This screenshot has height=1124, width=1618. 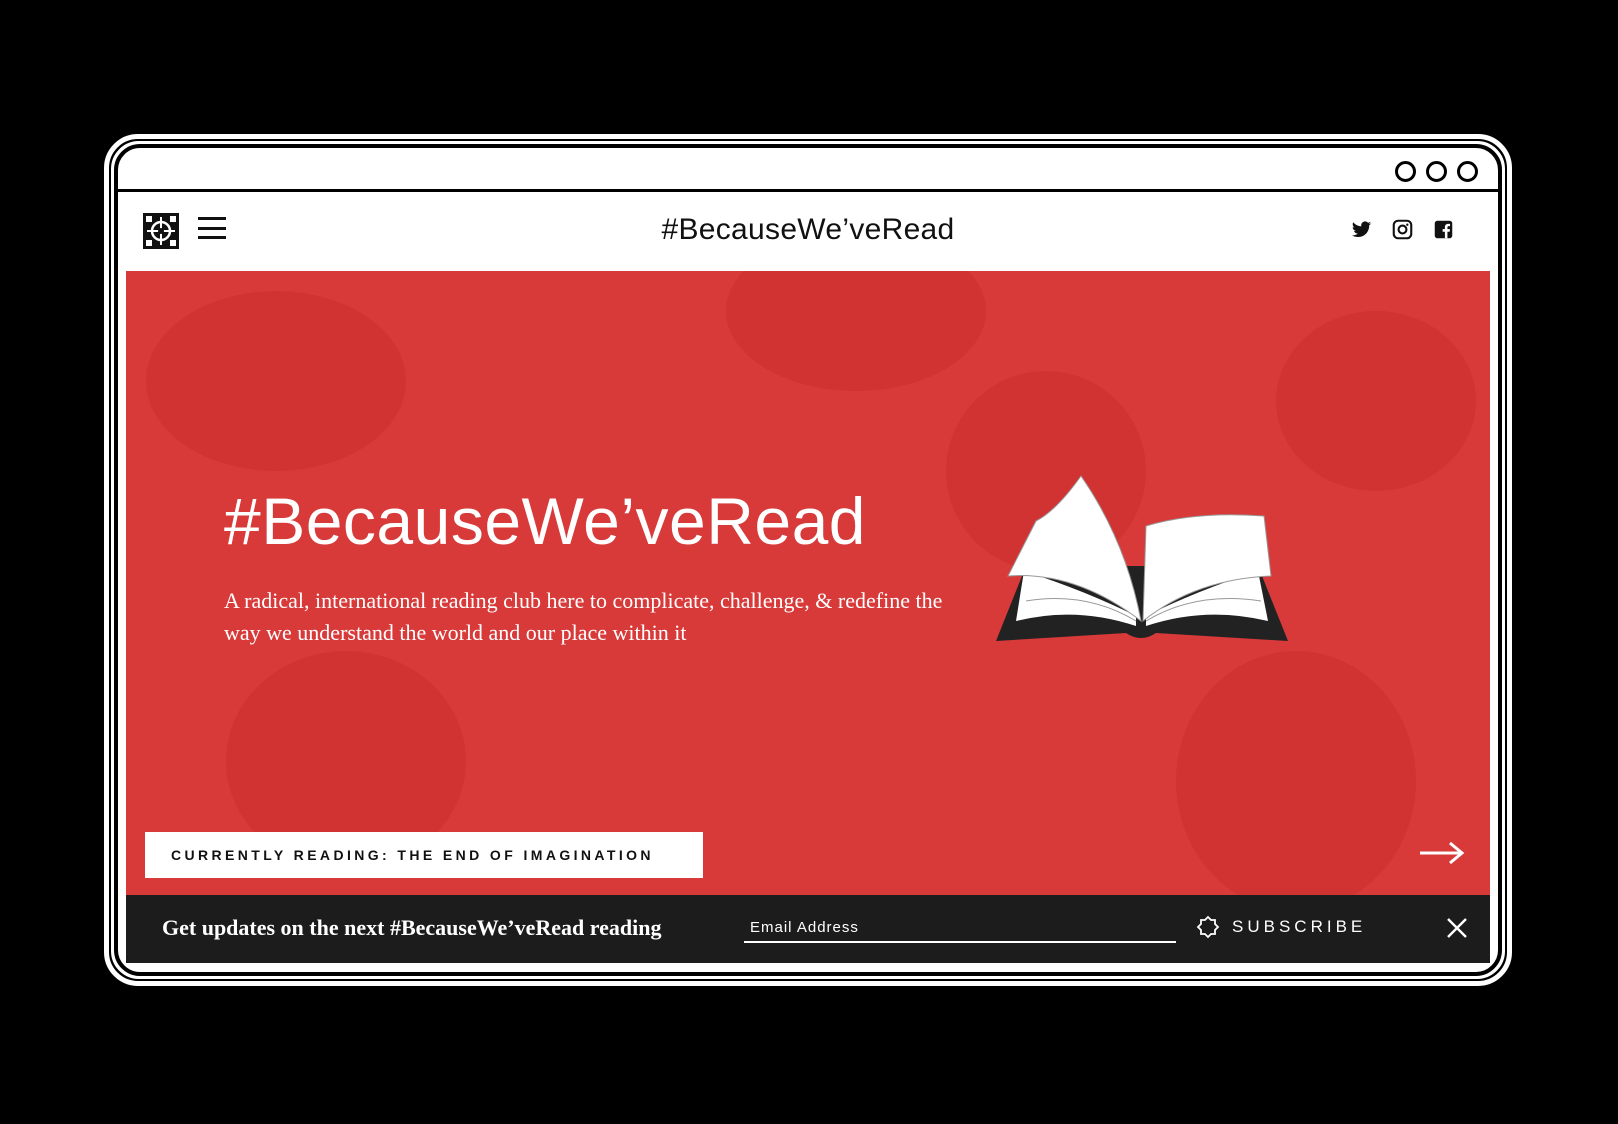 I want to click on site-header: #BecauseWe’veRead, so click(x=808, y=233).